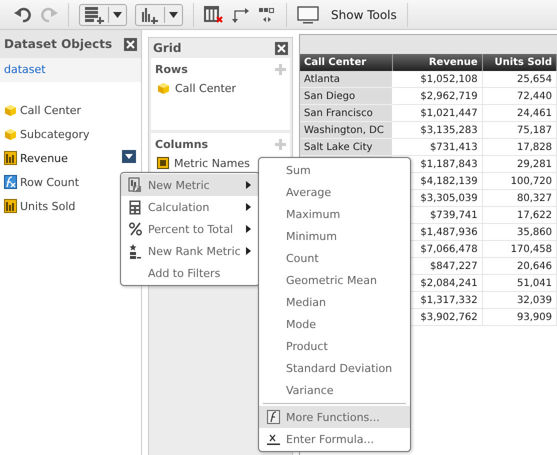 The width and height of the screenshot is (557, 455). What do you see at coordinates (190, 229) in the screenshot?
I see `menu-item: Percent to Total` at bounding box center [190, 229].